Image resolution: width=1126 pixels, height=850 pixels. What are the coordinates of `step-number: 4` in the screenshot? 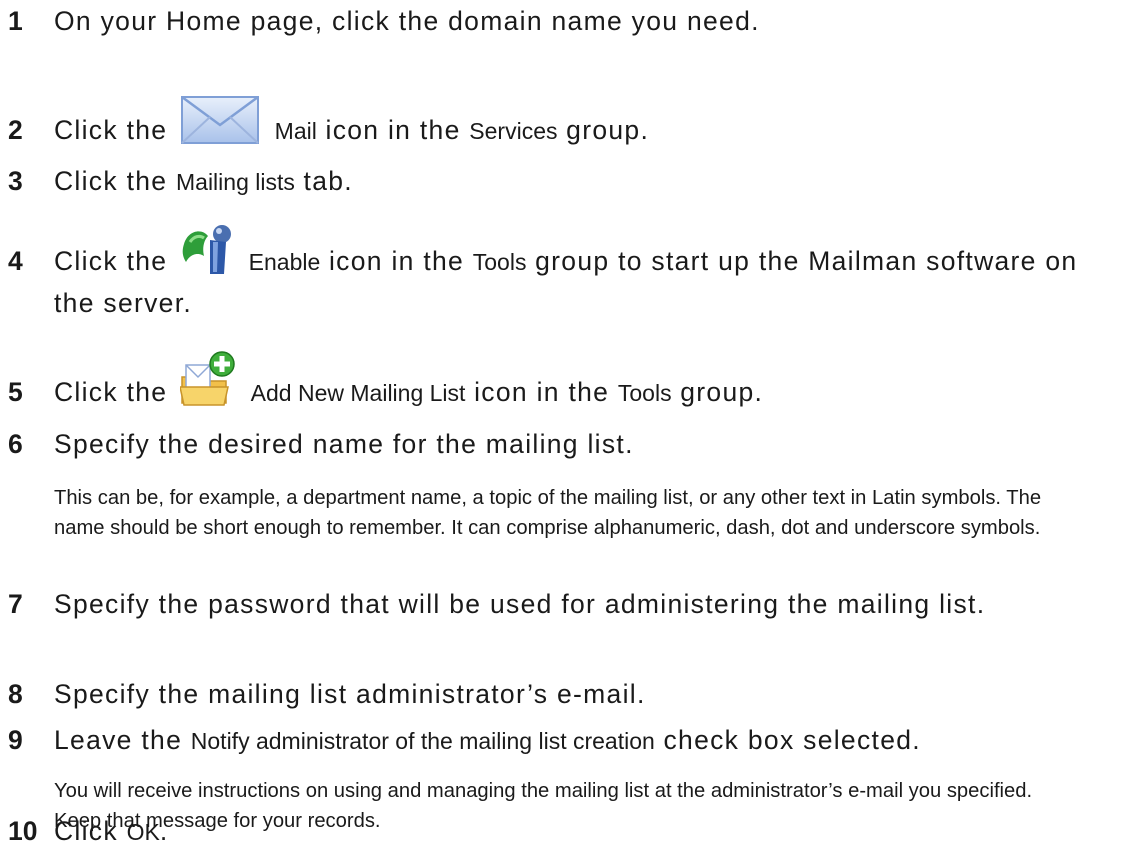 It's located at (15, 261).